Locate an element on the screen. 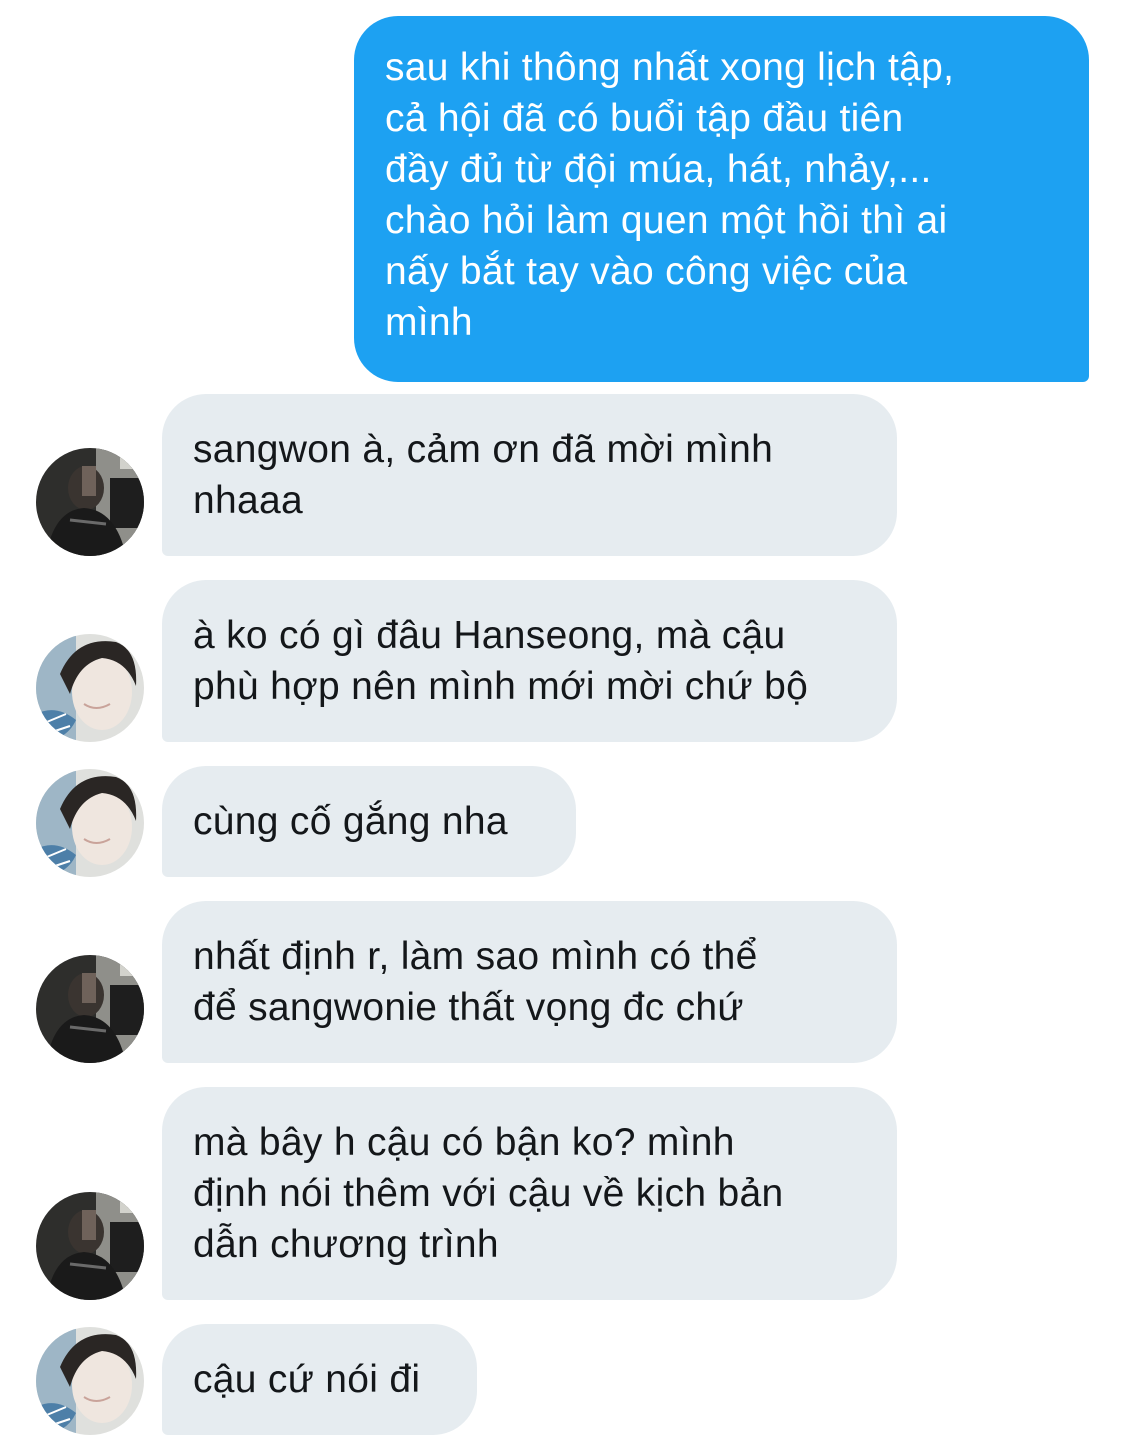 This screenshot has width=1125, height=1441. incoming-message-bubble: cùng cố gắng nha is located at coordinates (369, 821).